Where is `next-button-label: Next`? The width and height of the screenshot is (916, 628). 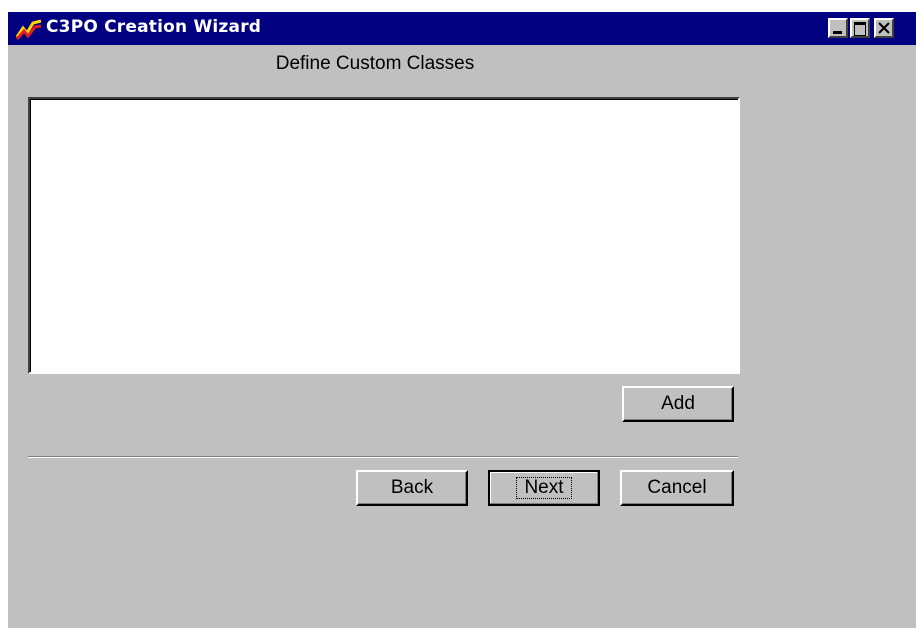
next-button-label: Next is located at coordinates (544, 488).